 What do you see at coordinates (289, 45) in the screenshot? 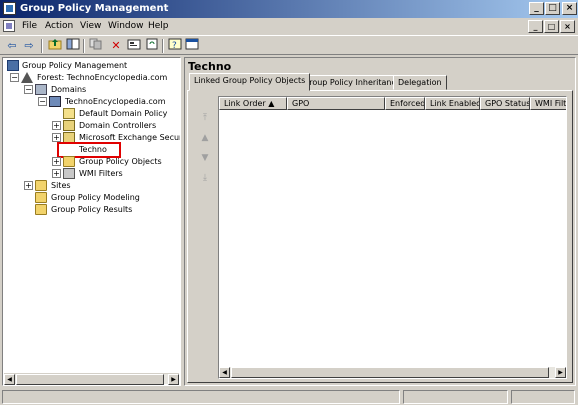
I see `toolbar: ⇦ ⇨ ✕ ?` at bounding box center [289, 45].